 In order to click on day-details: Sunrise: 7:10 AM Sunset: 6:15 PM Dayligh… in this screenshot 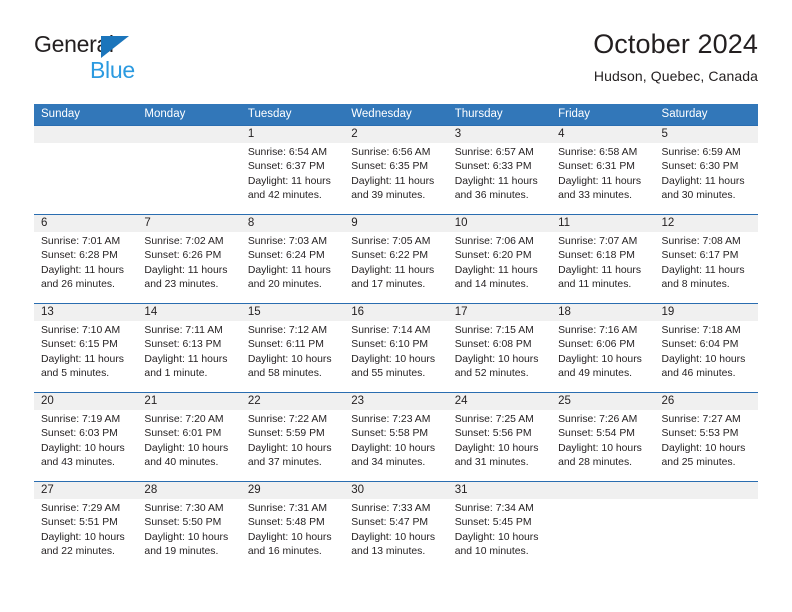, I will do `click(85, 351)`.